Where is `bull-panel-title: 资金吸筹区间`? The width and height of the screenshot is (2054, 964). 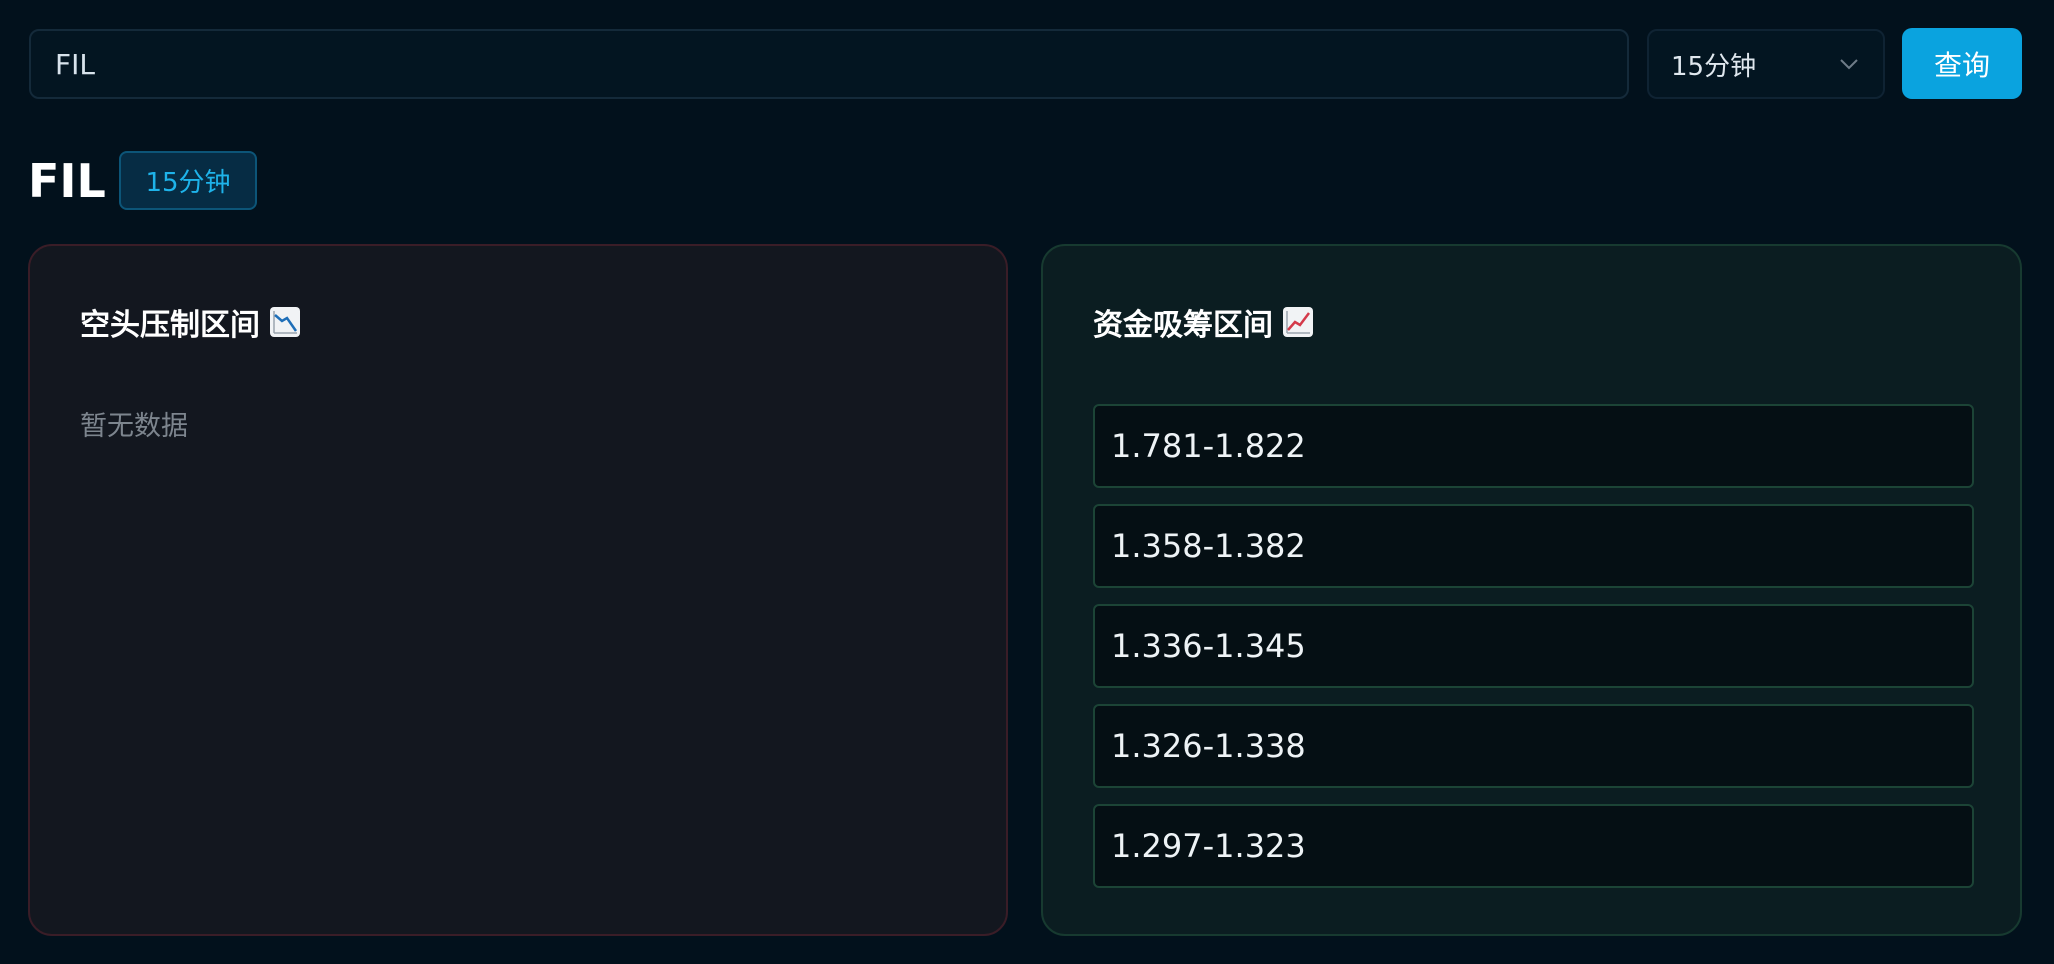 bull-panel-title: 资金吸筹区间 is located at coordinates (1183, 325).